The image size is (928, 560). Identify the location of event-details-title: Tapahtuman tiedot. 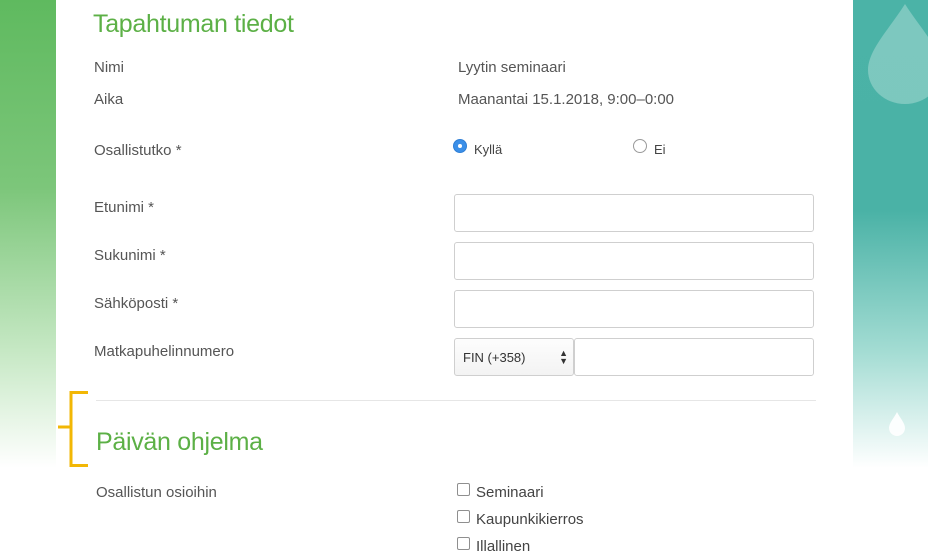
(193, 24).